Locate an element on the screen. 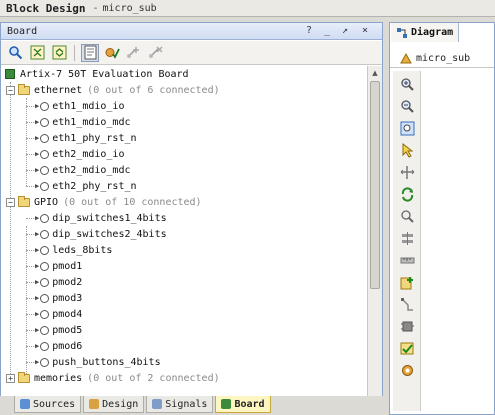  help-button: ? is located at coordinates (309, 31).